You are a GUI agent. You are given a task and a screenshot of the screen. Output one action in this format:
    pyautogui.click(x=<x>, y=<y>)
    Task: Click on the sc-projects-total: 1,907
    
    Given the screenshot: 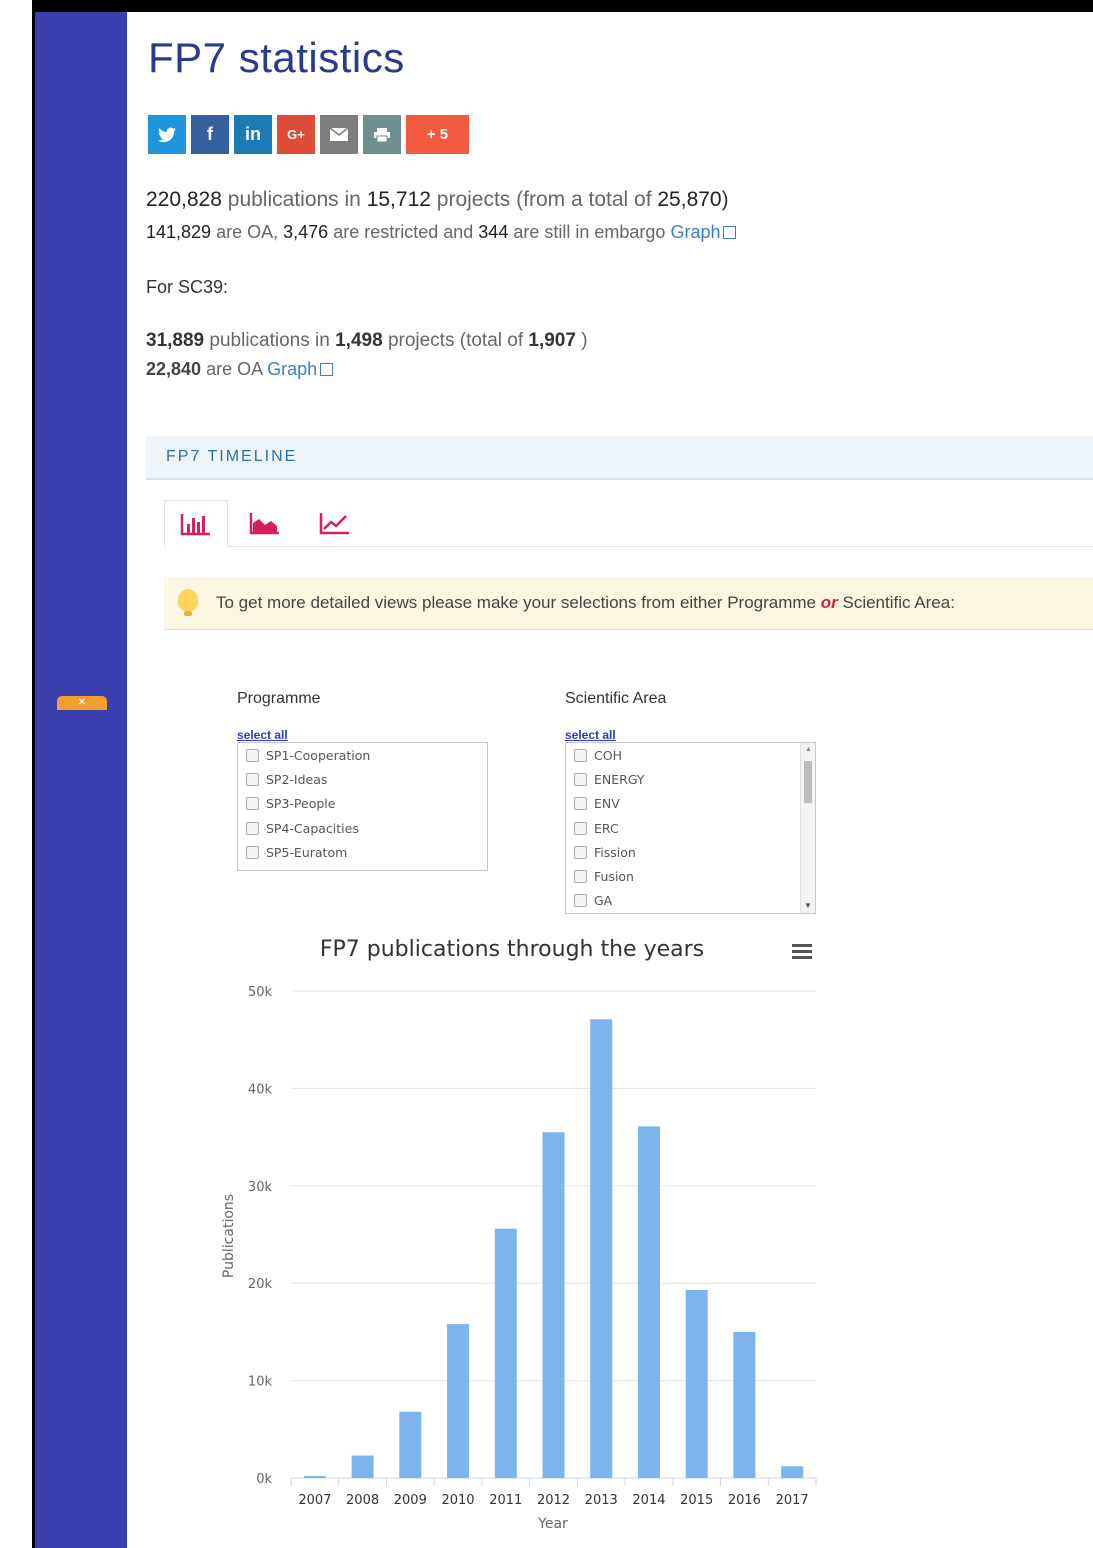 What is the action you would take?
    pyautogui.click(x=552, y=340)
    